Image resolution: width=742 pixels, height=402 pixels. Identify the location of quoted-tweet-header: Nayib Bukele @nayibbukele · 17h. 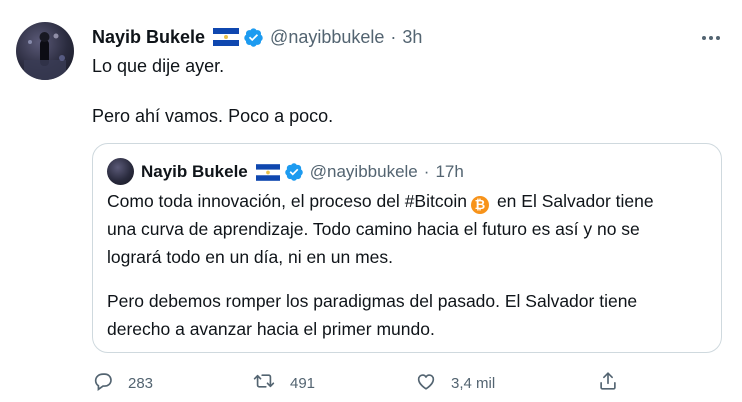
(302, 172).